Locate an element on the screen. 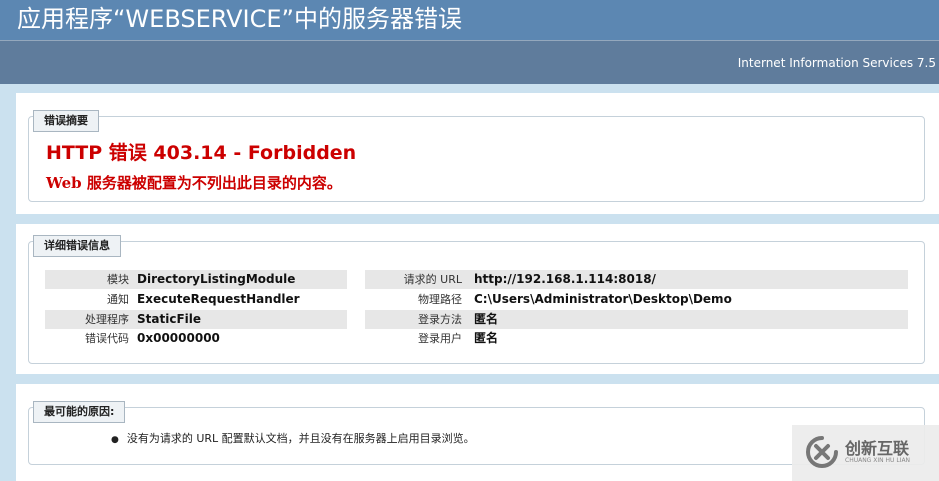 This screenshot has height=481, width=939. detail-value: 0x00000000 is located at coordinates (178, 338).